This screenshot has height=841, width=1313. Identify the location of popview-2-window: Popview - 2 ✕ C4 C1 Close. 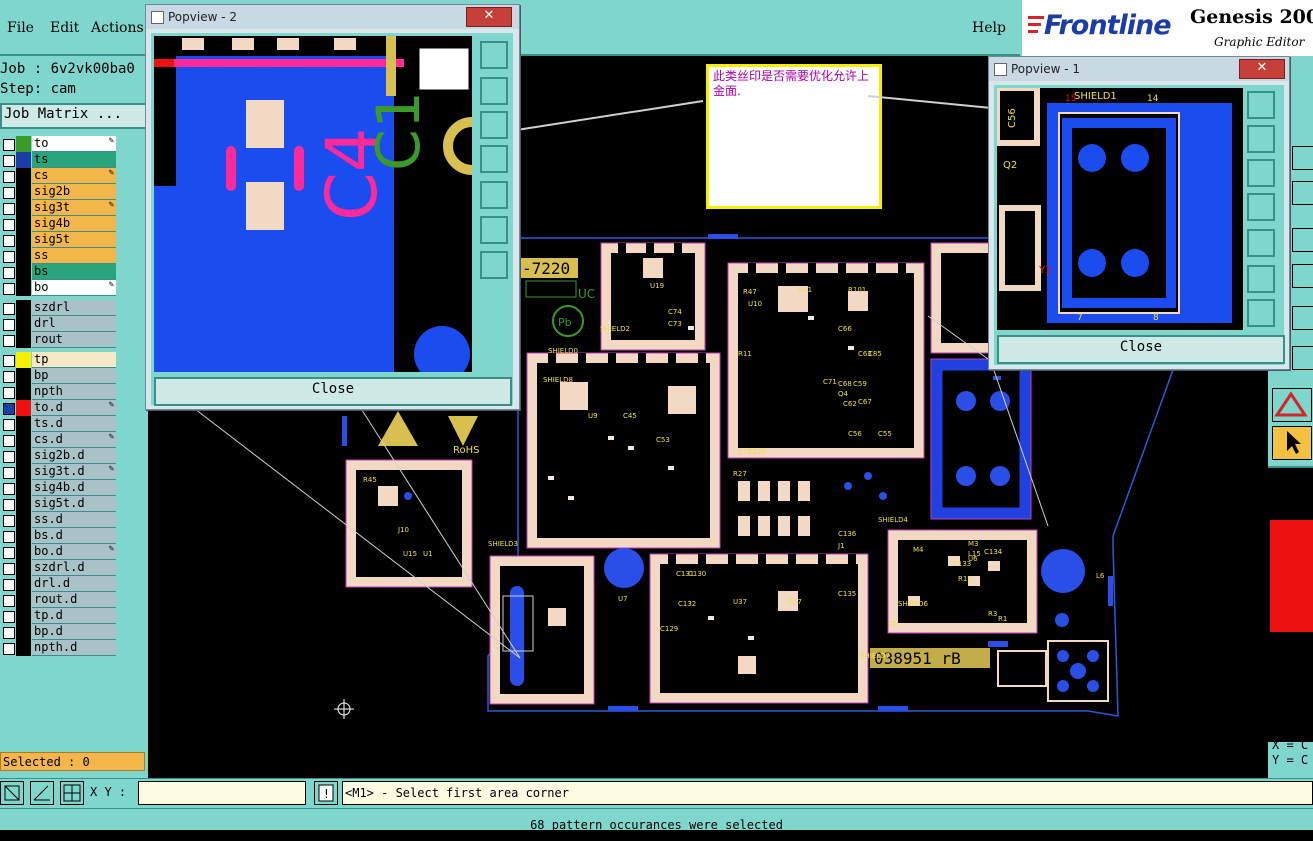
(332, 207).